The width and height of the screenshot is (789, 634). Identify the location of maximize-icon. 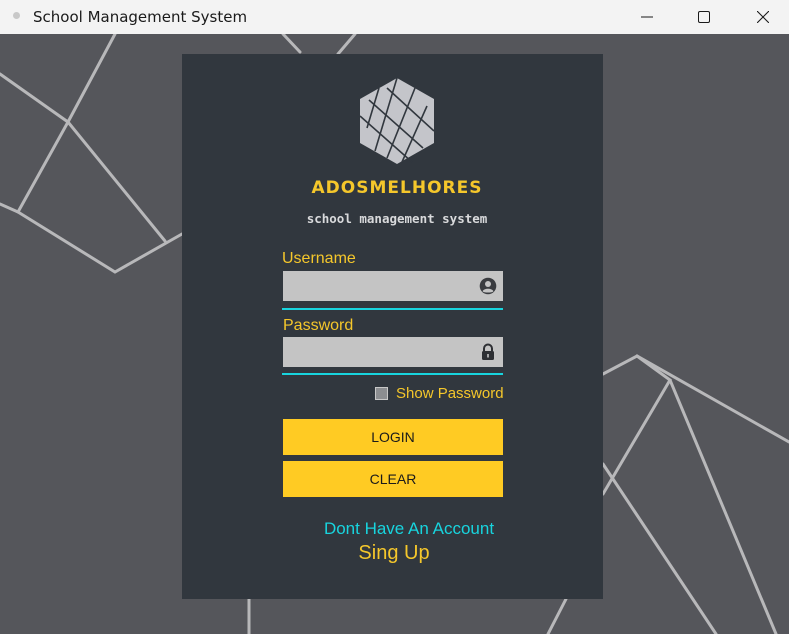
(704, 17).